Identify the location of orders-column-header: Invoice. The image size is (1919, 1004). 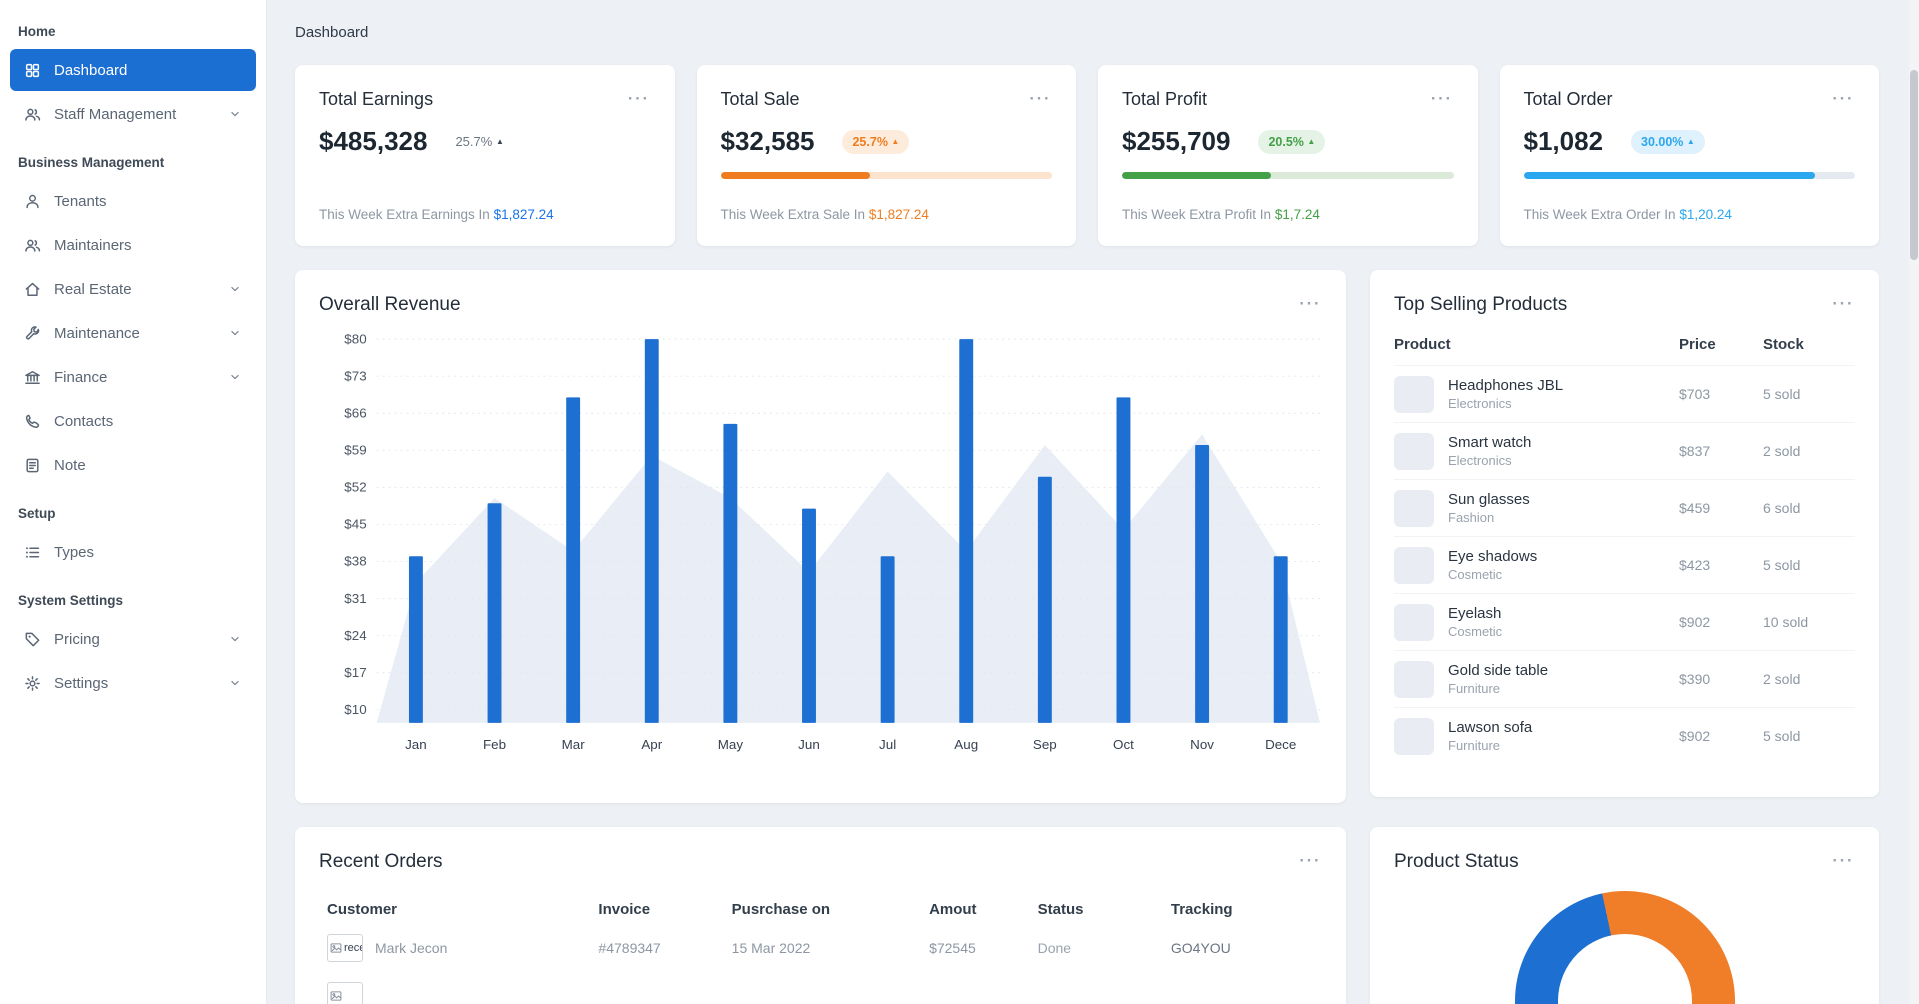
(624, 909).